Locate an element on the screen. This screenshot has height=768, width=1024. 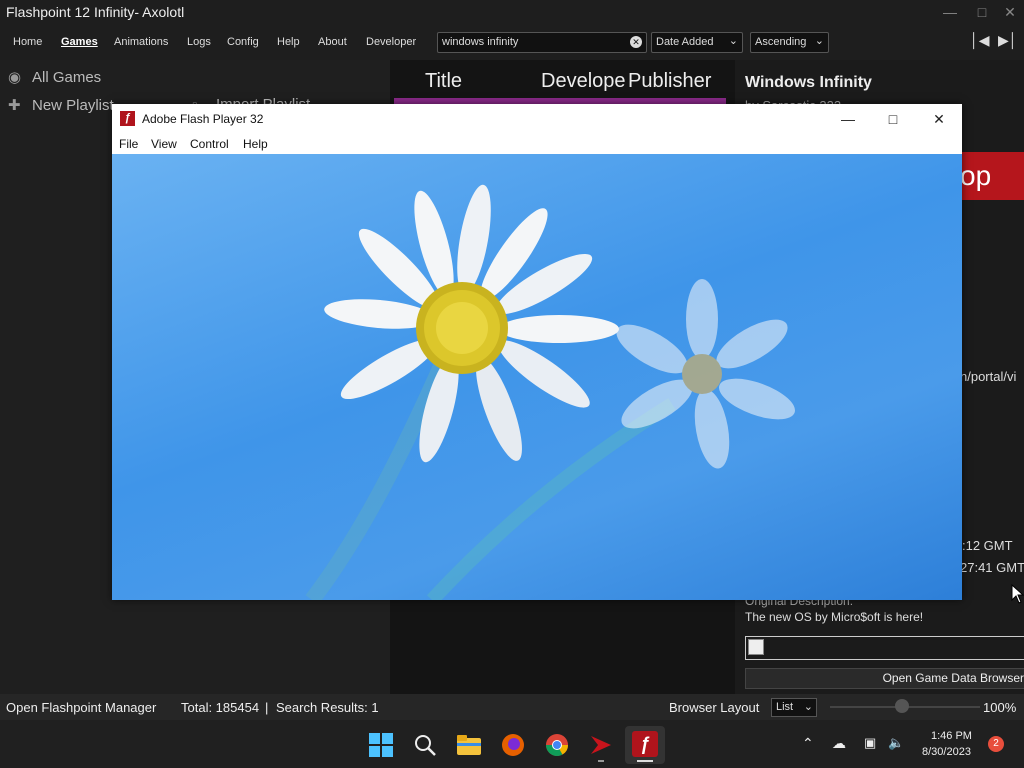
clock-time: 1:46 PM is located at coordinates (951, 736).